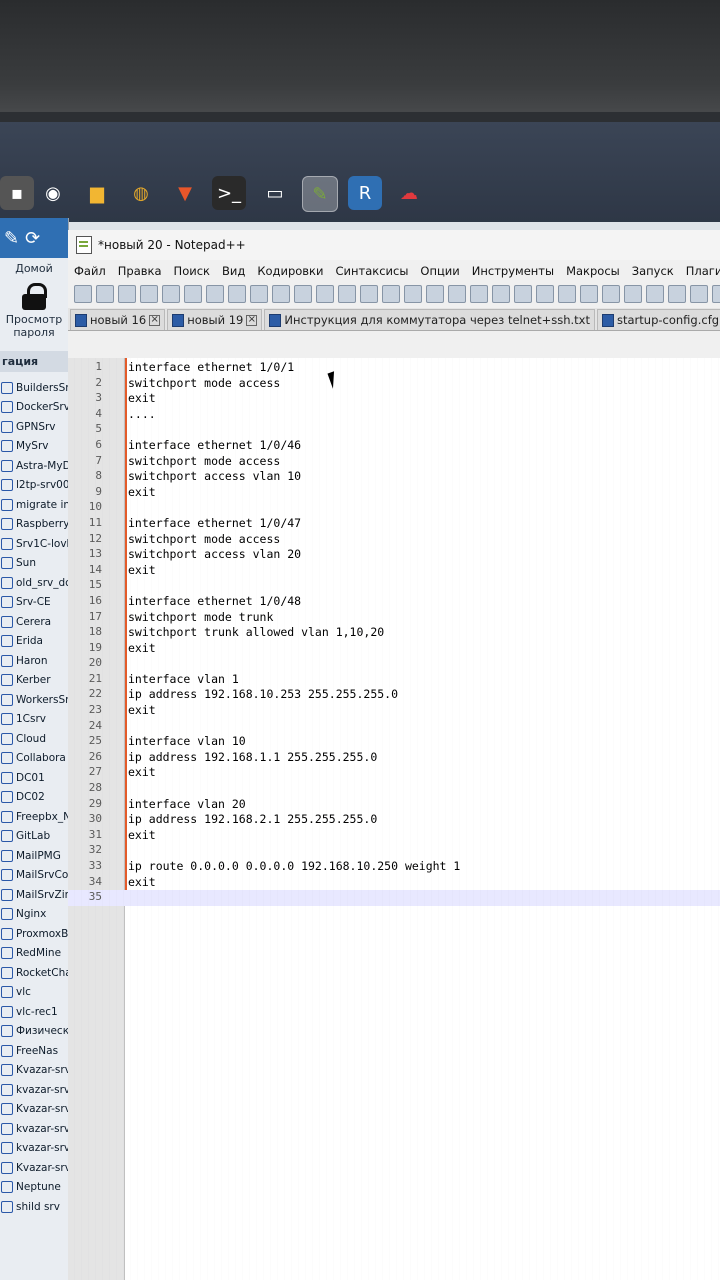 This screenshot has height=1280, width=720. What do you see at coordinates (34, 837) in the screenshot?
I see `server-list-item: GitLab` at bounding box center [34, 837].